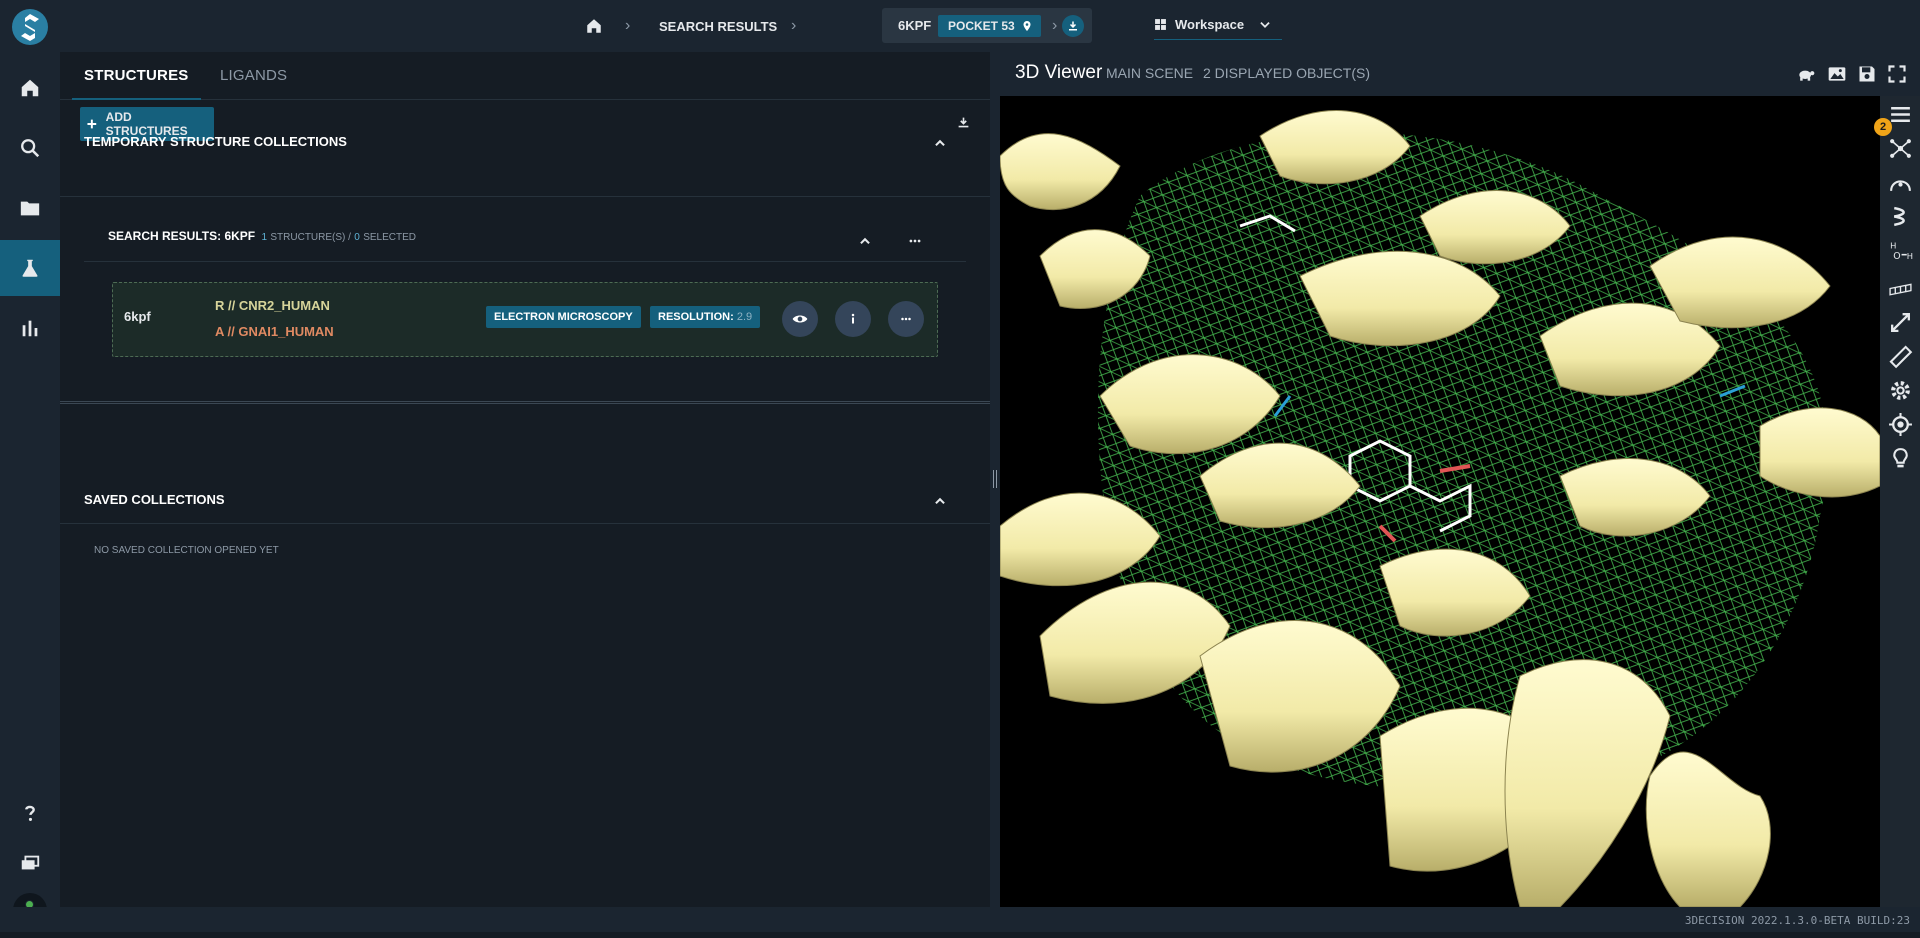 This screenshot has width=1920, height=938. I want to click on plus-icon, so click(92, 124).